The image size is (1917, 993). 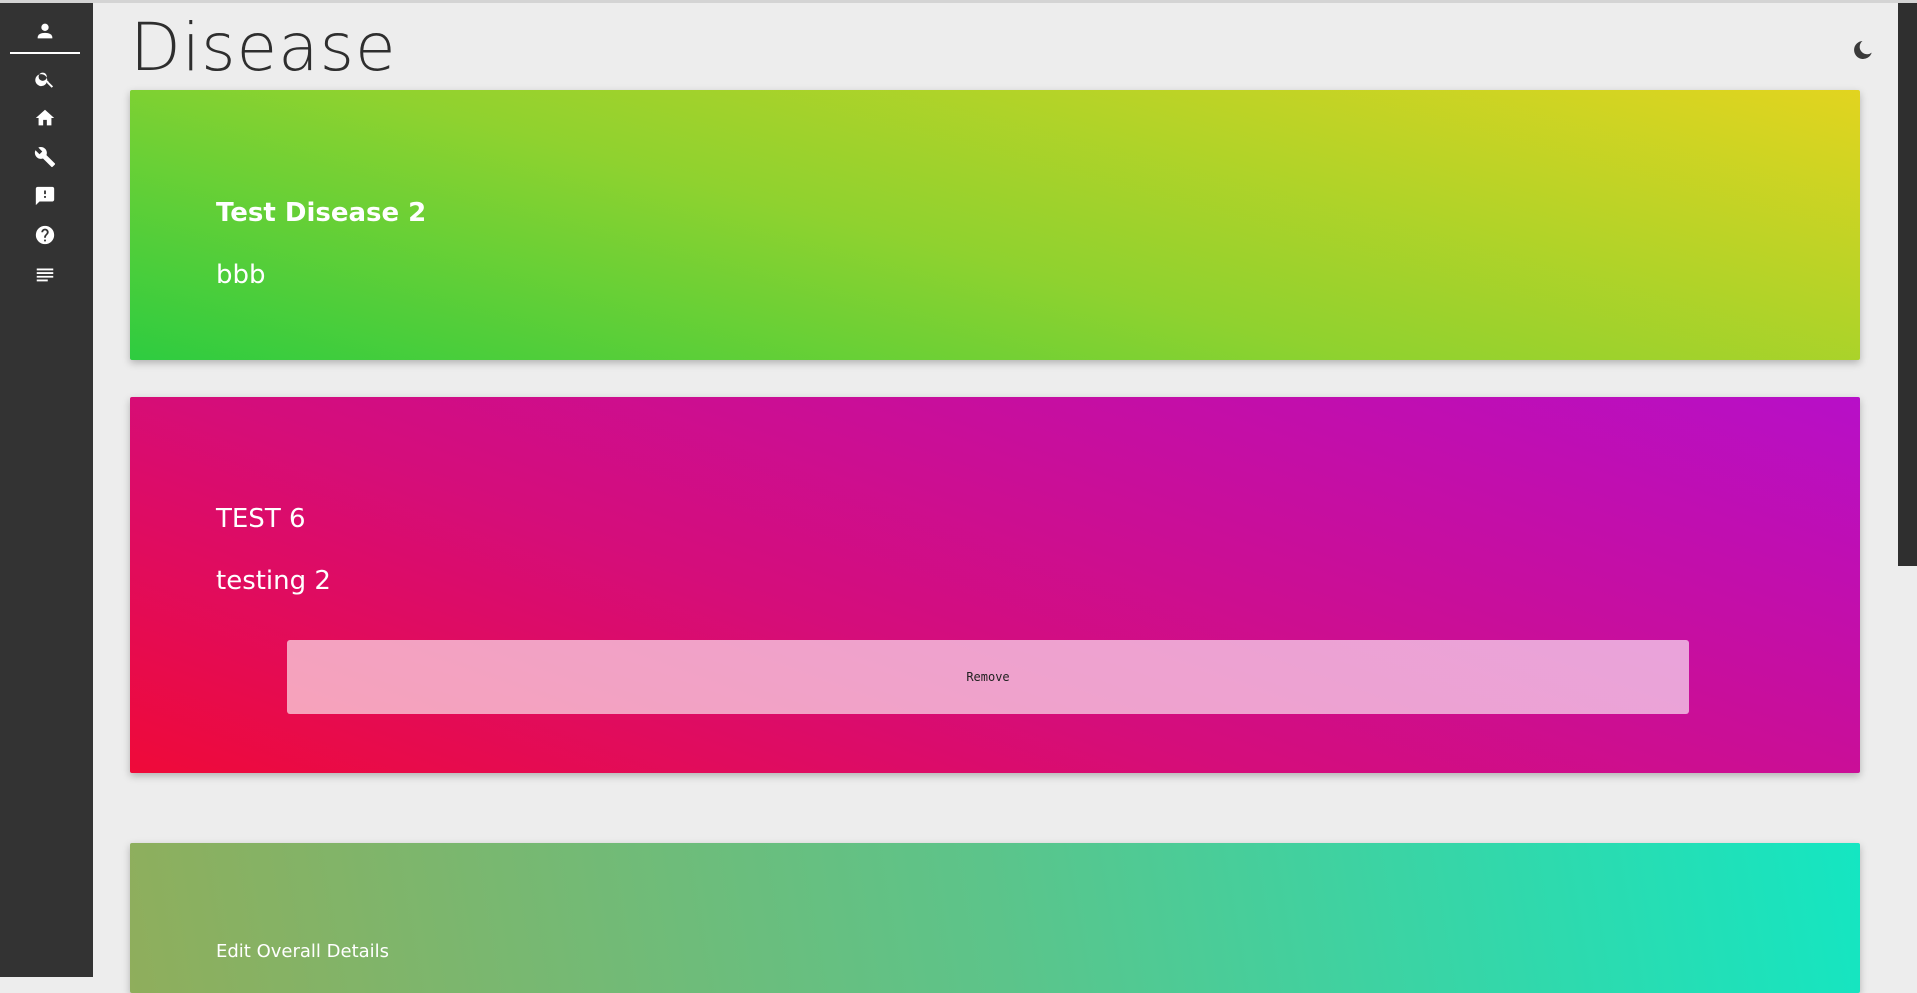 What do you see at coordinates (995, 918) in the screenshot?
I see `edit-overall-card: Edit Overall Details` at bounding box center [995, 918].